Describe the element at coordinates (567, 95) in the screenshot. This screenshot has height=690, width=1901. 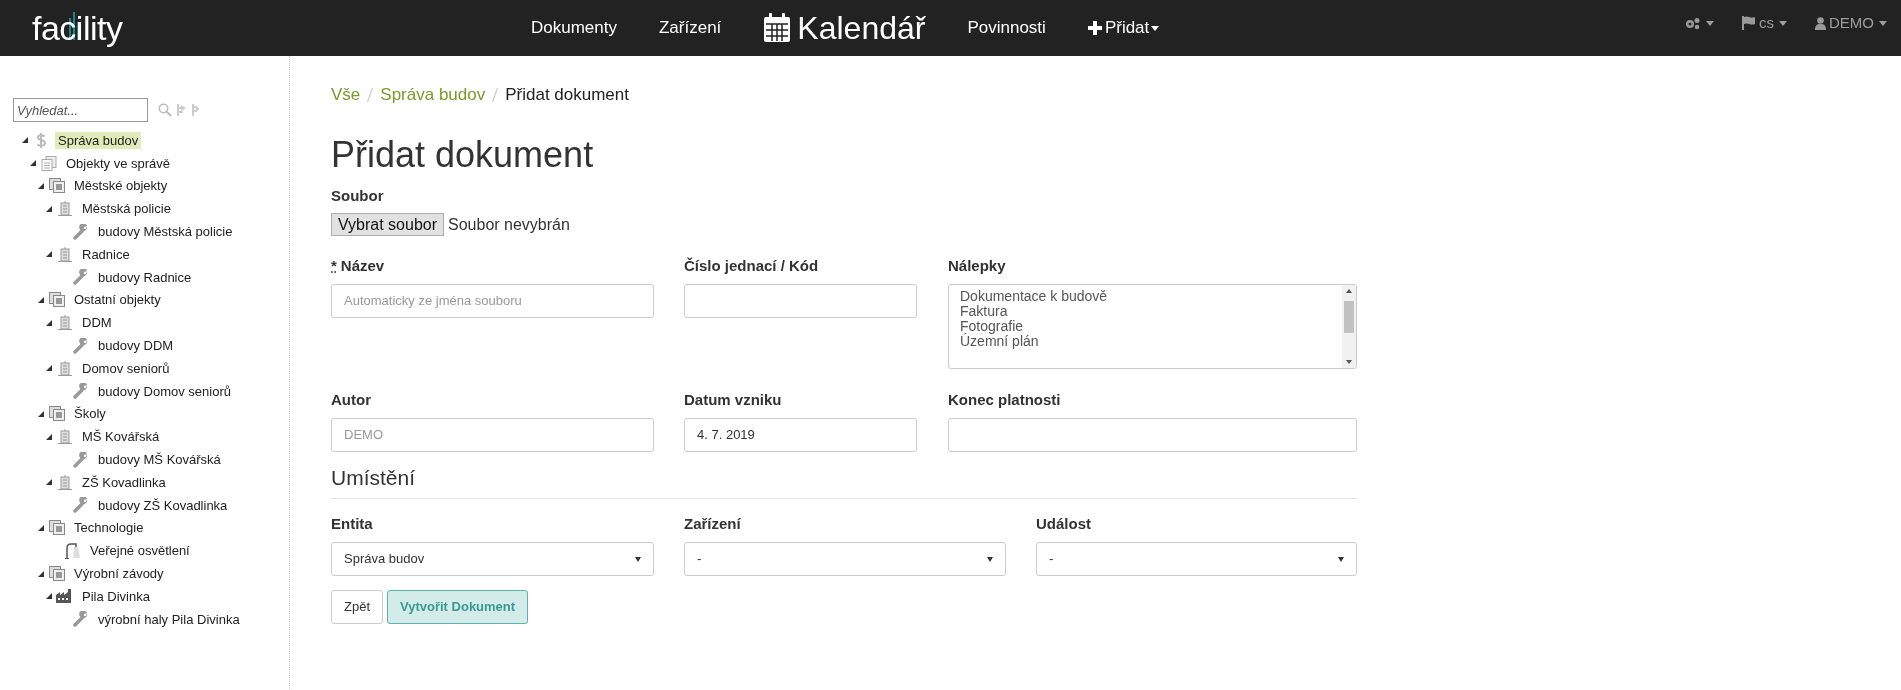
I see `breadcrumb-current: Přidat dokument` at that location.